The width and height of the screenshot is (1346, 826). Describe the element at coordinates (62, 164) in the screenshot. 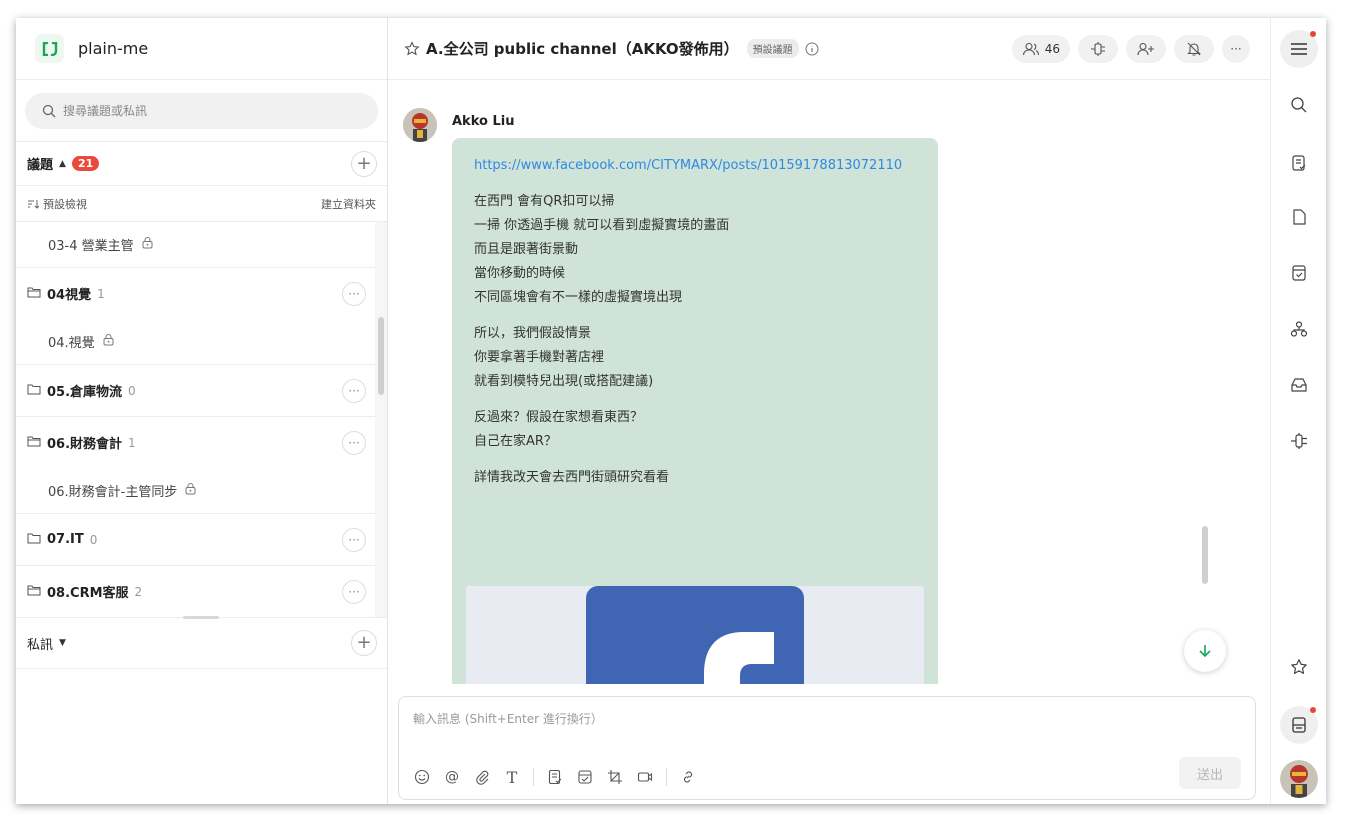

I see `caret-up-icon: ▲` at that location.